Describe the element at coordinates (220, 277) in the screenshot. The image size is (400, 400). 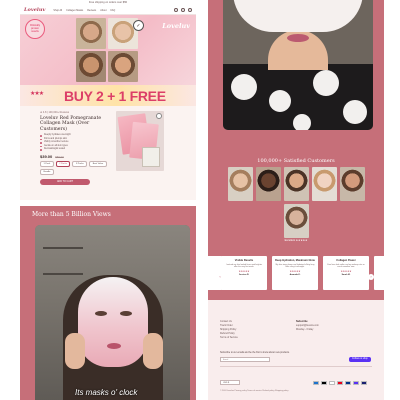
I see `chevron-left-icon: ‹` at that location.